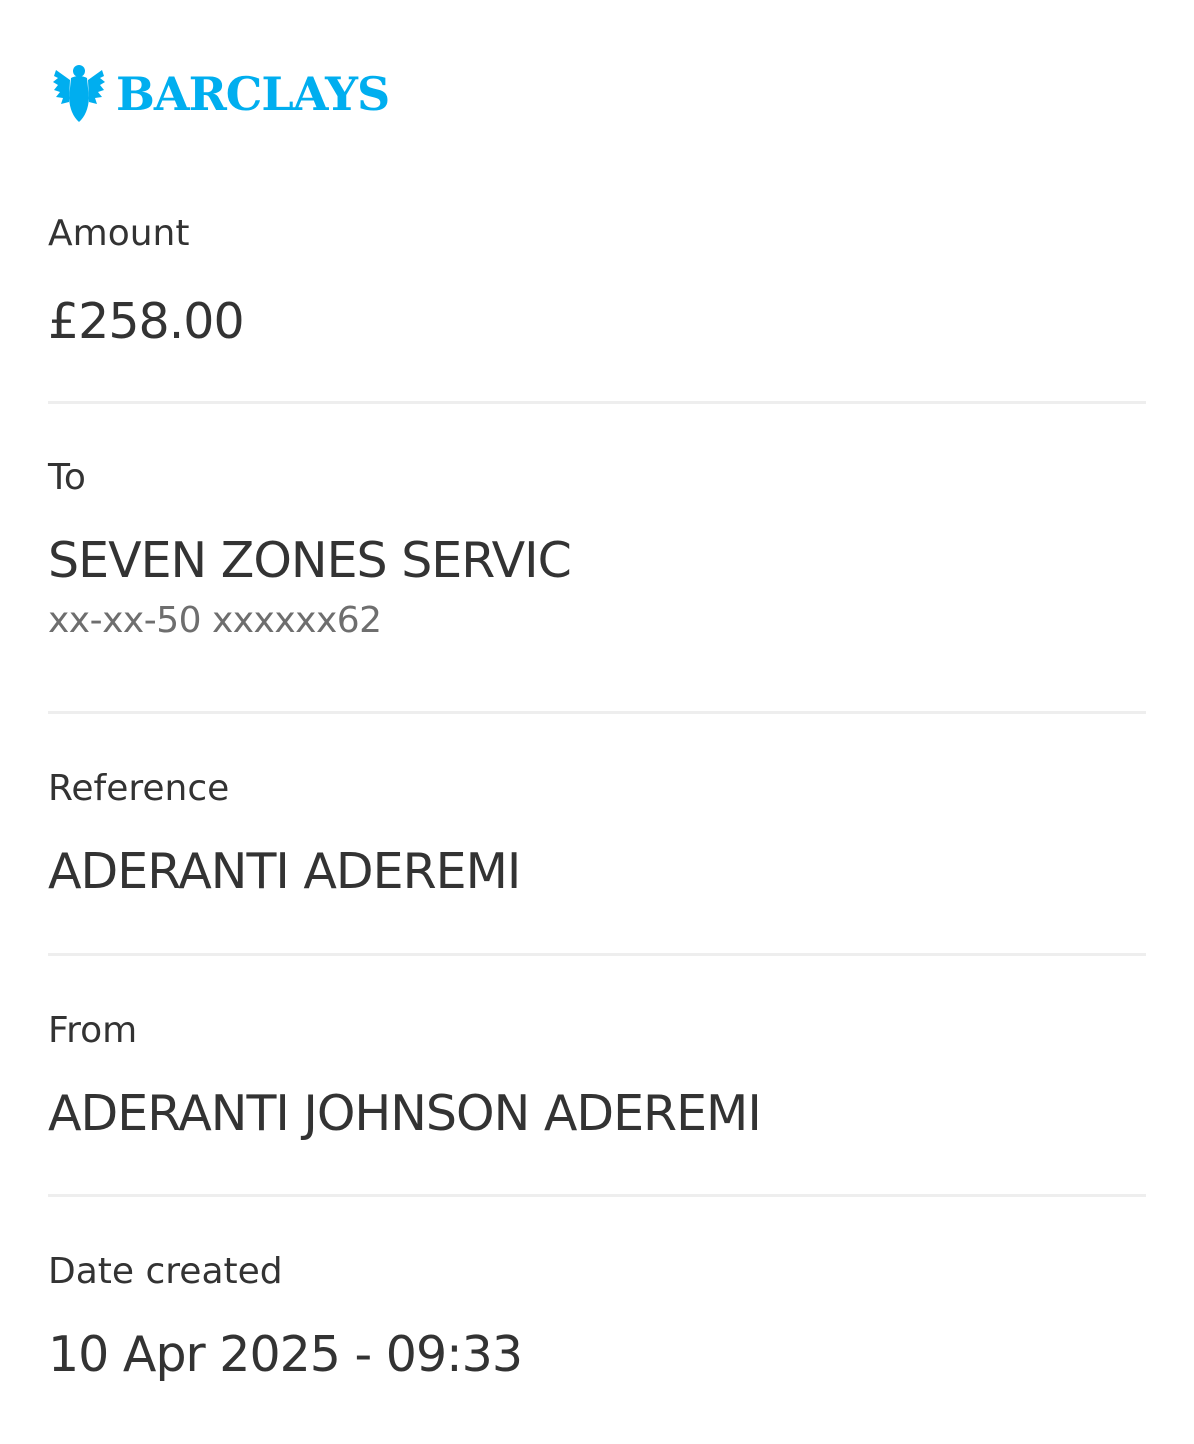 The image size is (1194, 1444). Describe the element at coordinates (597, 834) in the screenshot. I see `reference-section: Reference ADERANTI ADEREMI` at that location.